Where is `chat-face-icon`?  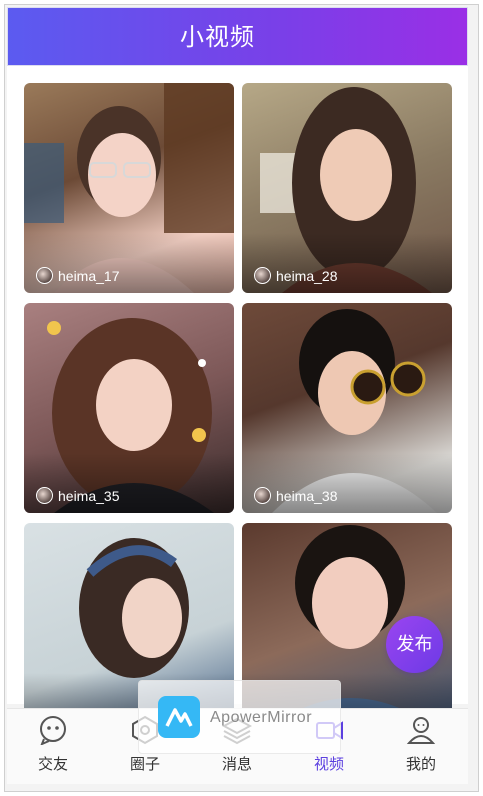
chat-face-icon is located at coordinates (53, 730).